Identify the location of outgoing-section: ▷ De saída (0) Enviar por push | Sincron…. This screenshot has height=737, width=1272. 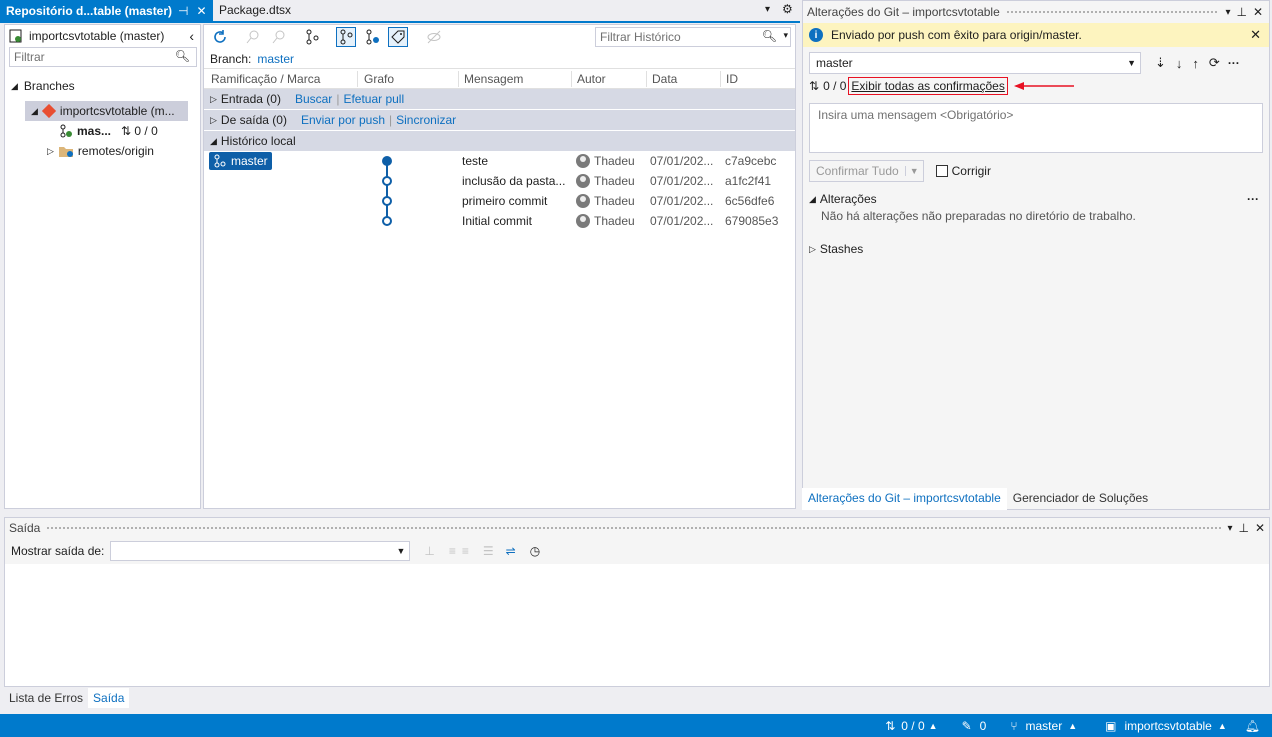
(499, 120).